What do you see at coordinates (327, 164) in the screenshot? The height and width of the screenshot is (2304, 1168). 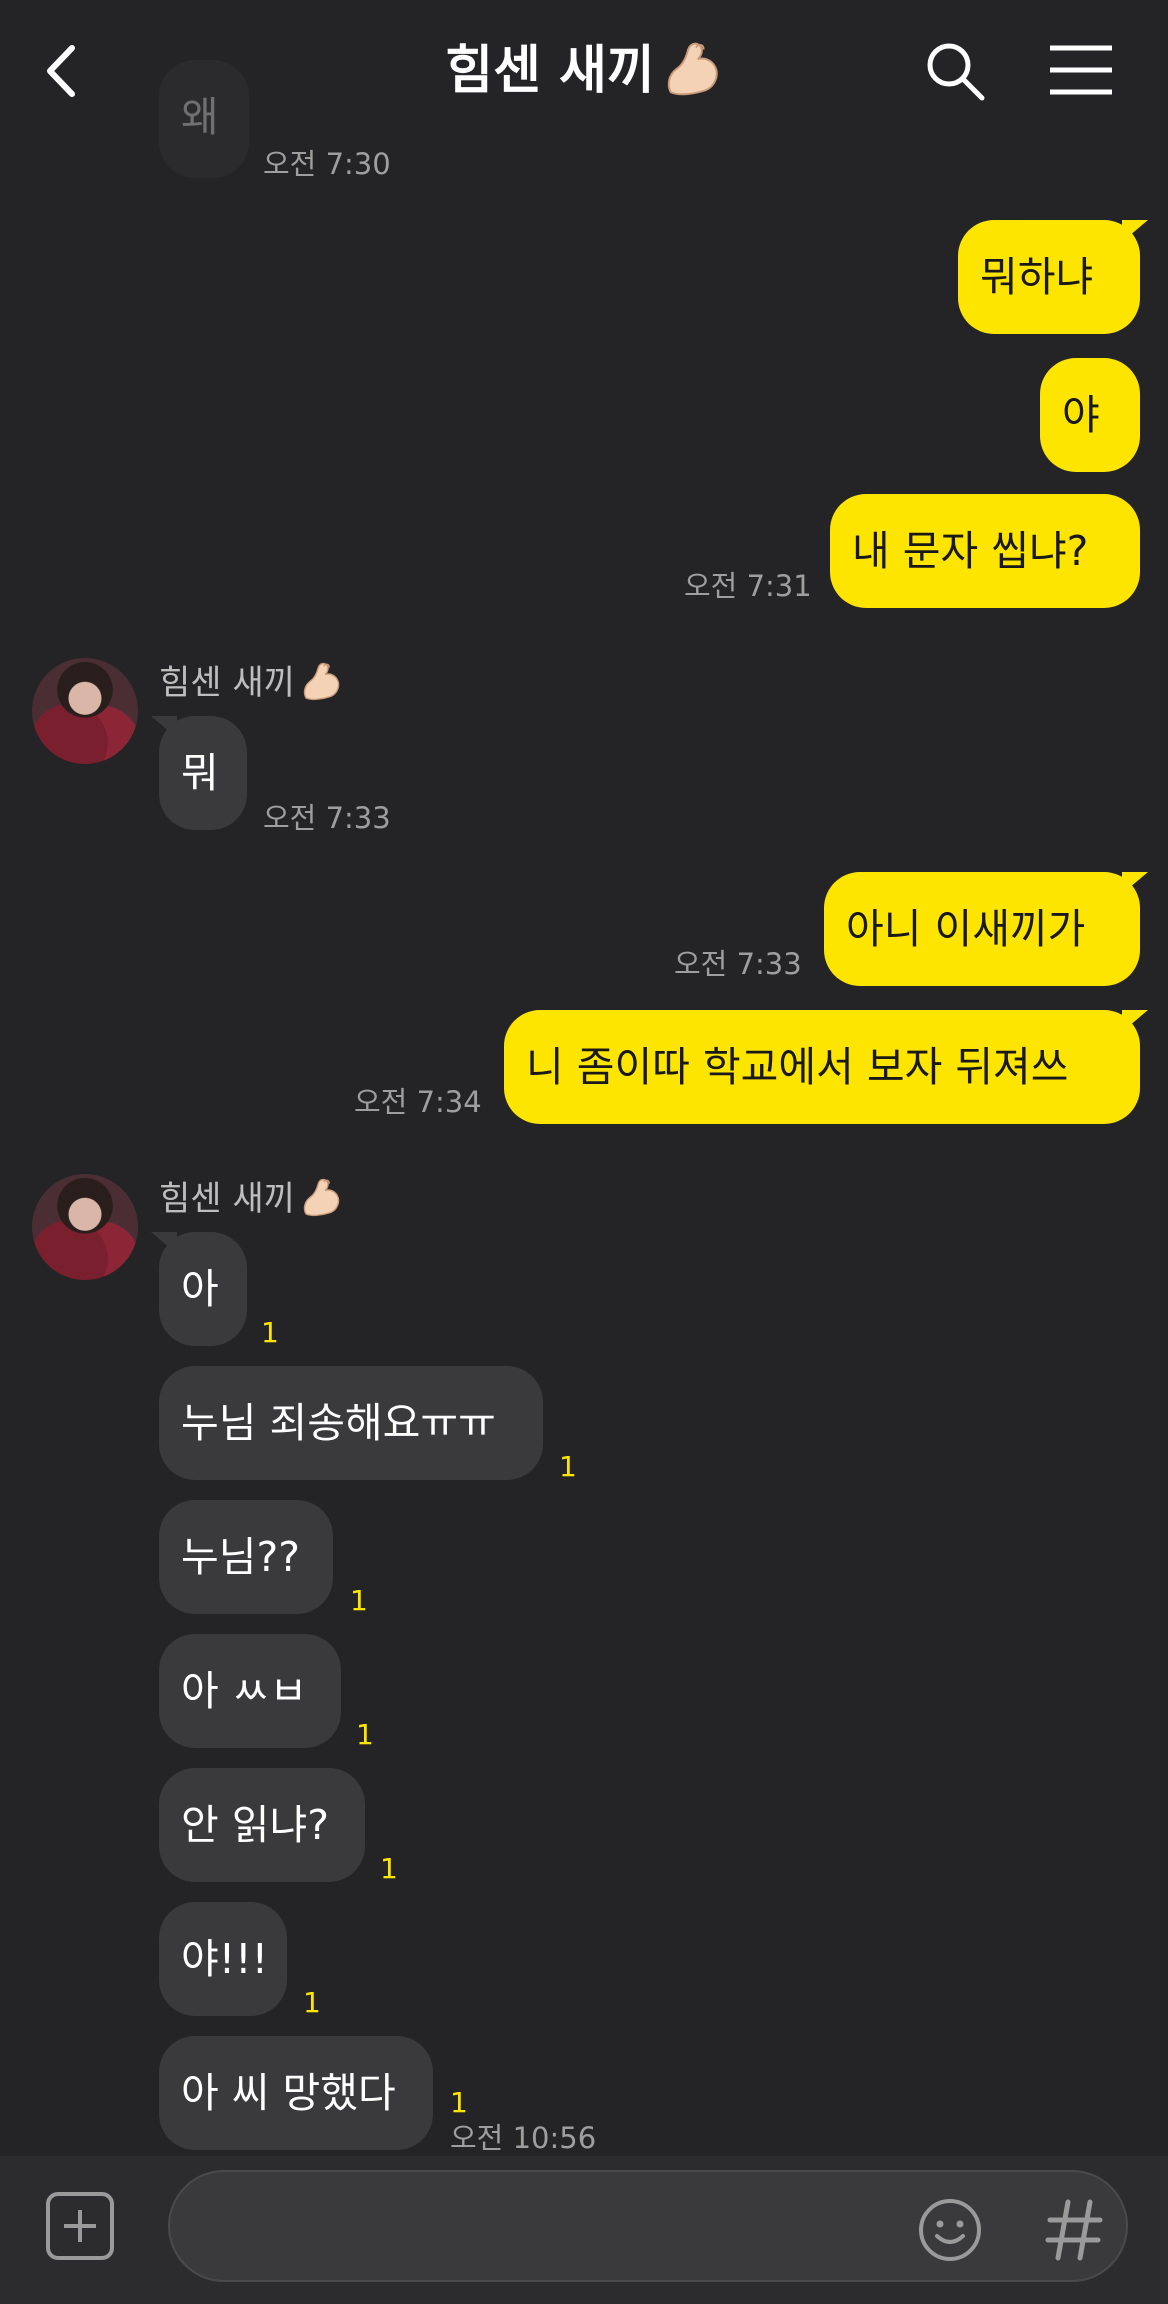 I see `message-time: 오전 7:30` at bounding box center [327, 164].